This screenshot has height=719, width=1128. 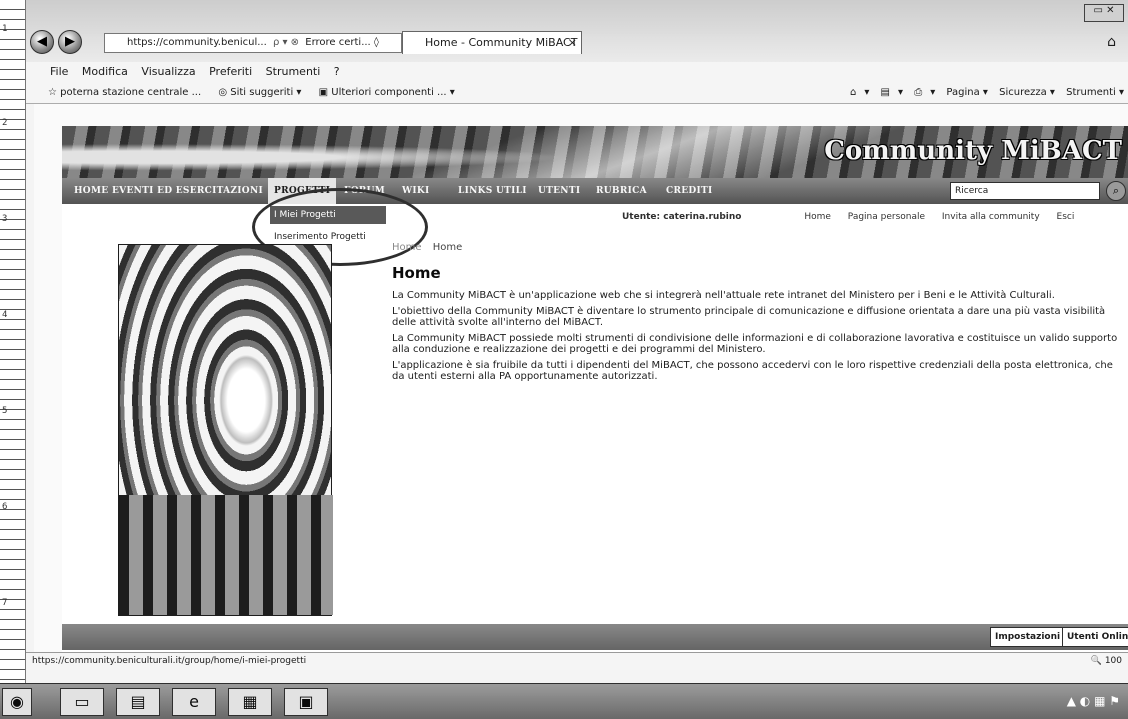 What do you see at coordinates (501, 42) in the screenshot?
I see `tab-title: Home - Community MiBACT` at bounding box center [501, 42].